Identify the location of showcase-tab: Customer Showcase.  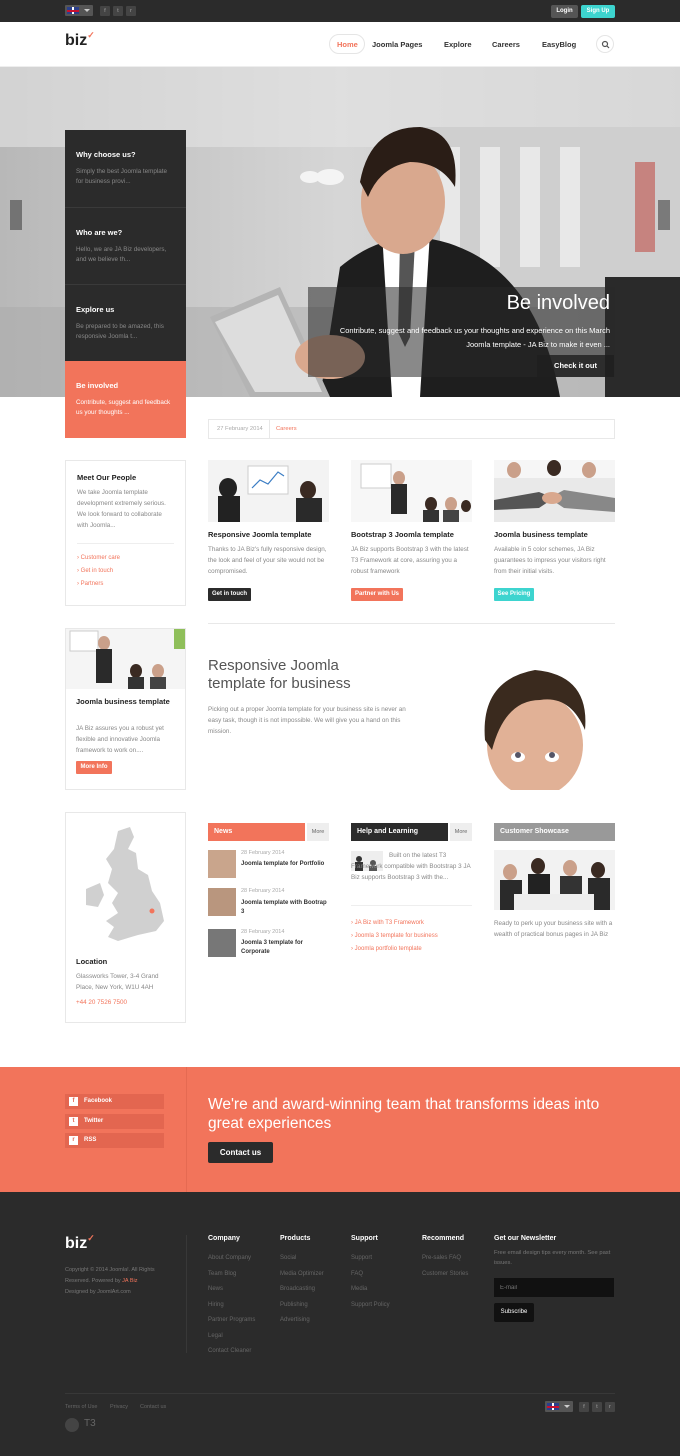
(554, 832).